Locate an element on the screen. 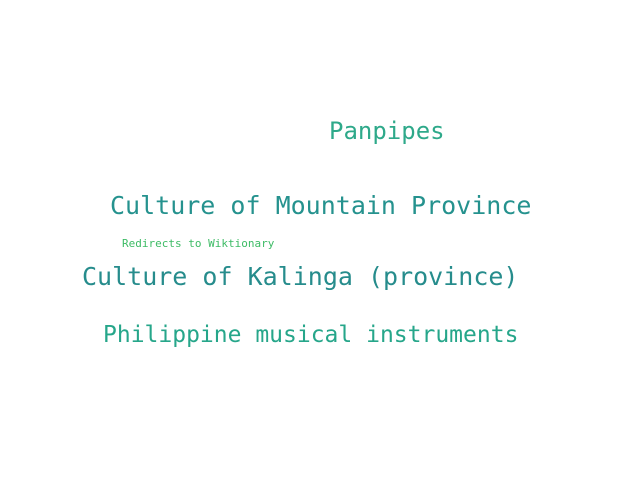  word-redirects-to-wiktionary: Redirects to Wiktionary is located at coordinates (198, 243).